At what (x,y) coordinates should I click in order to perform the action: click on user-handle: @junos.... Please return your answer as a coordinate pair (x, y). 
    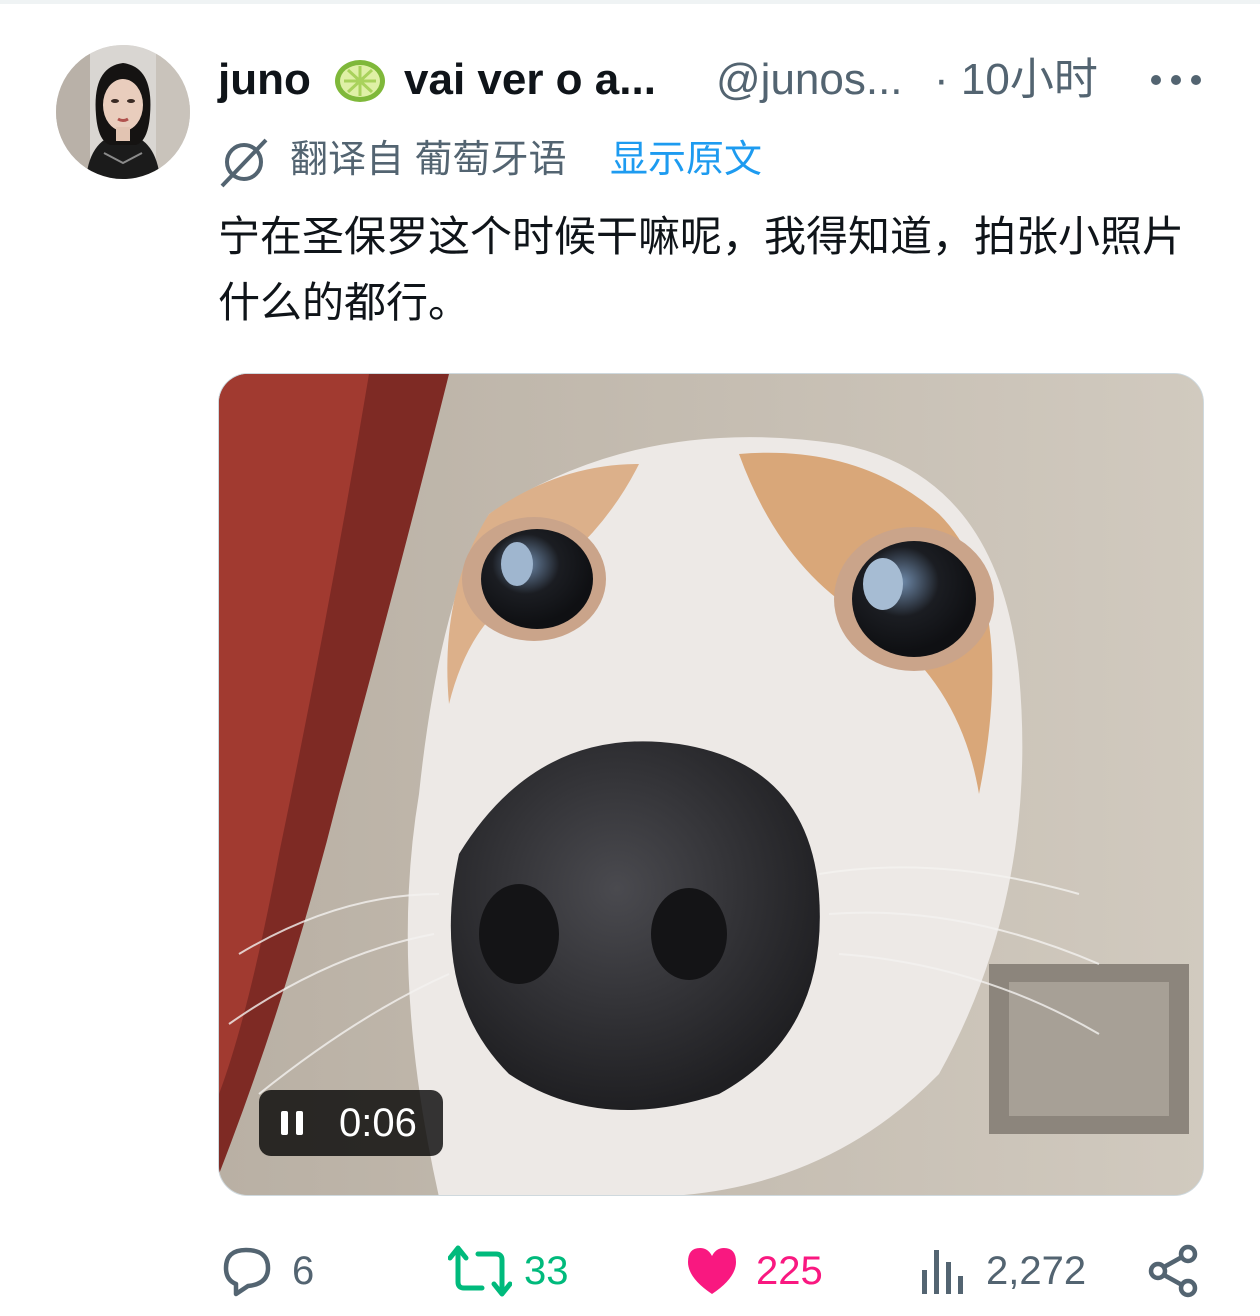
    Looking at the image, I should click on (809, 80).